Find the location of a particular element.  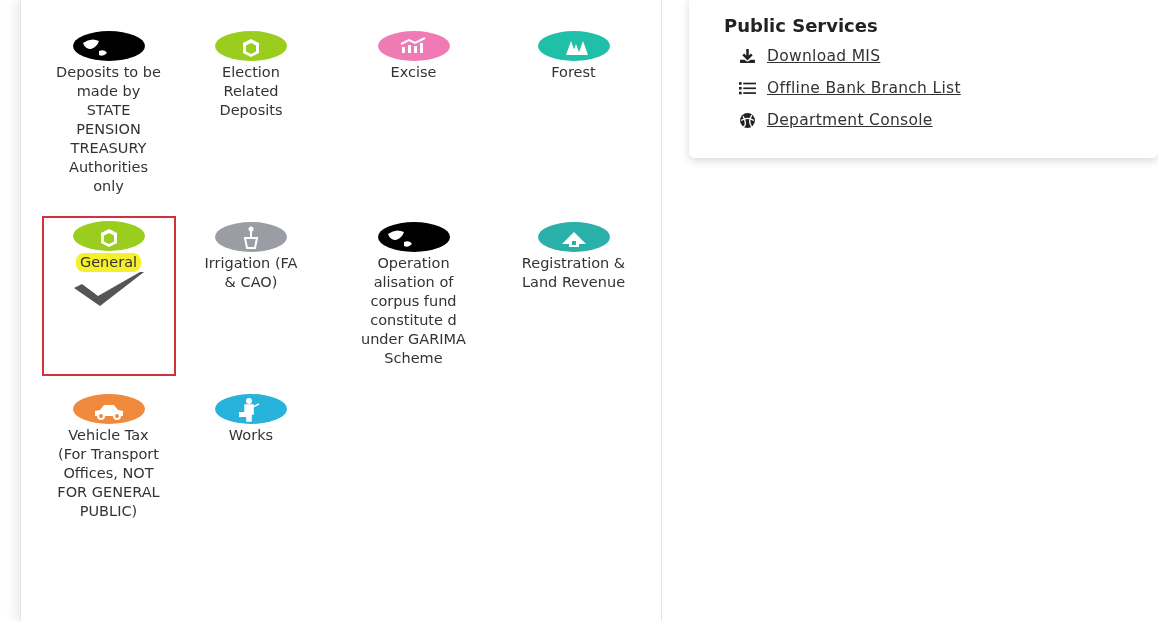

department-label: Works is located at coordinates (251, 435).